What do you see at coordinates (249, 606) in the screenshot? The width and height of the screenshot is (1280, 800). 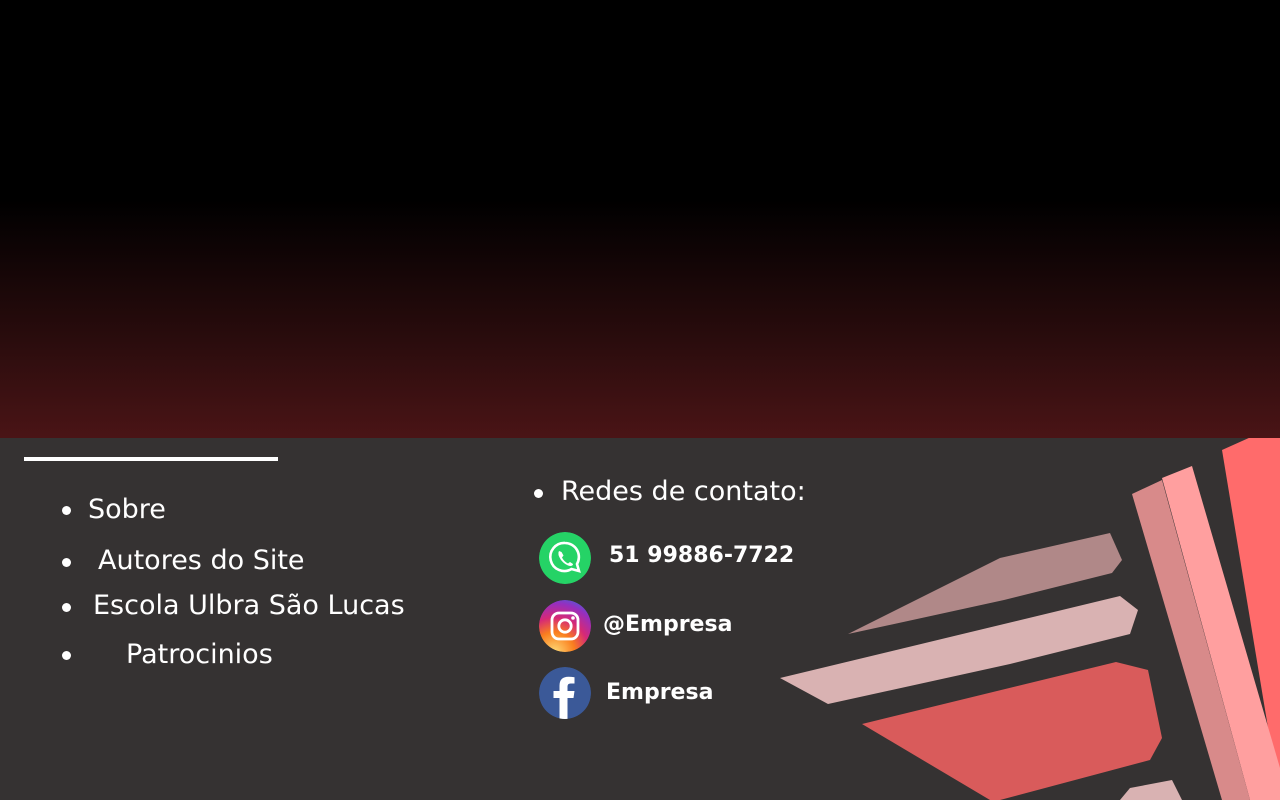 I see `footer-link-escola: Escola Ulbra São Lucas` at bounding box center [249, 606].